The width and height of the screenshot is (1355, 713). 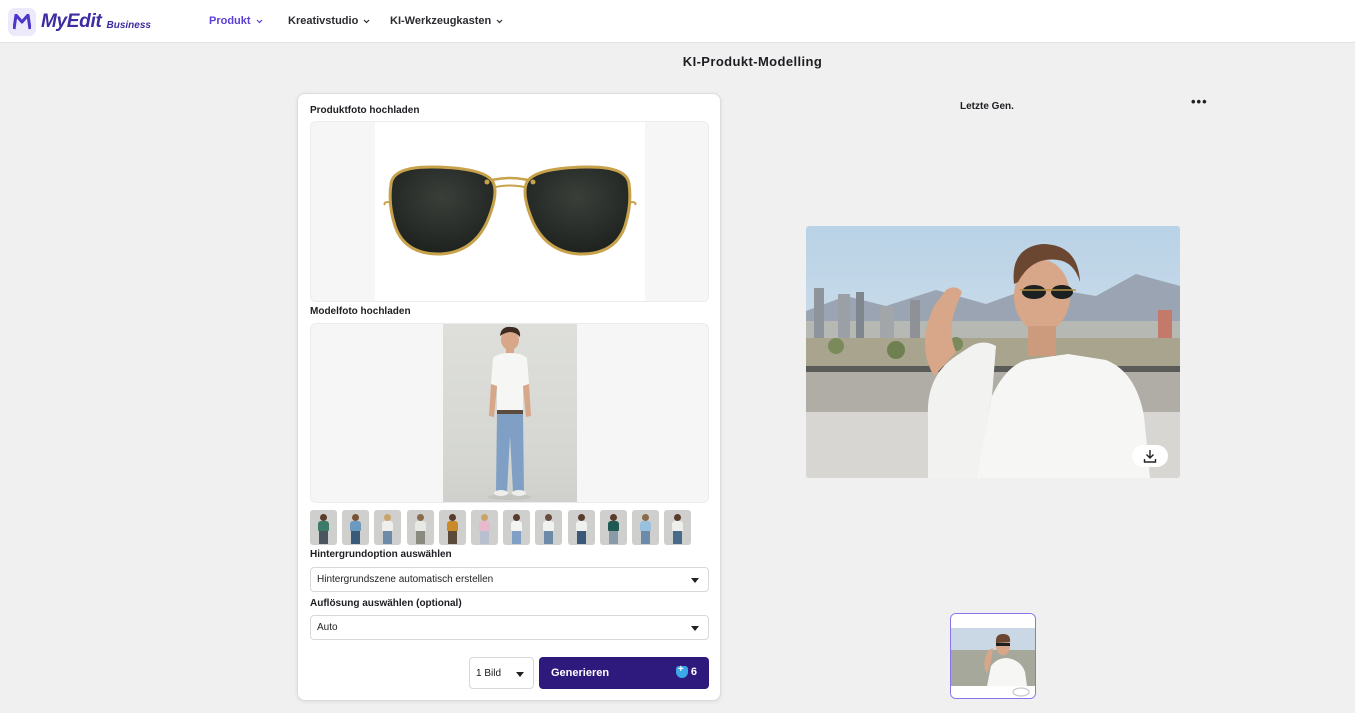 I want to click on history-thumbnail, so click(x=993, y=656).